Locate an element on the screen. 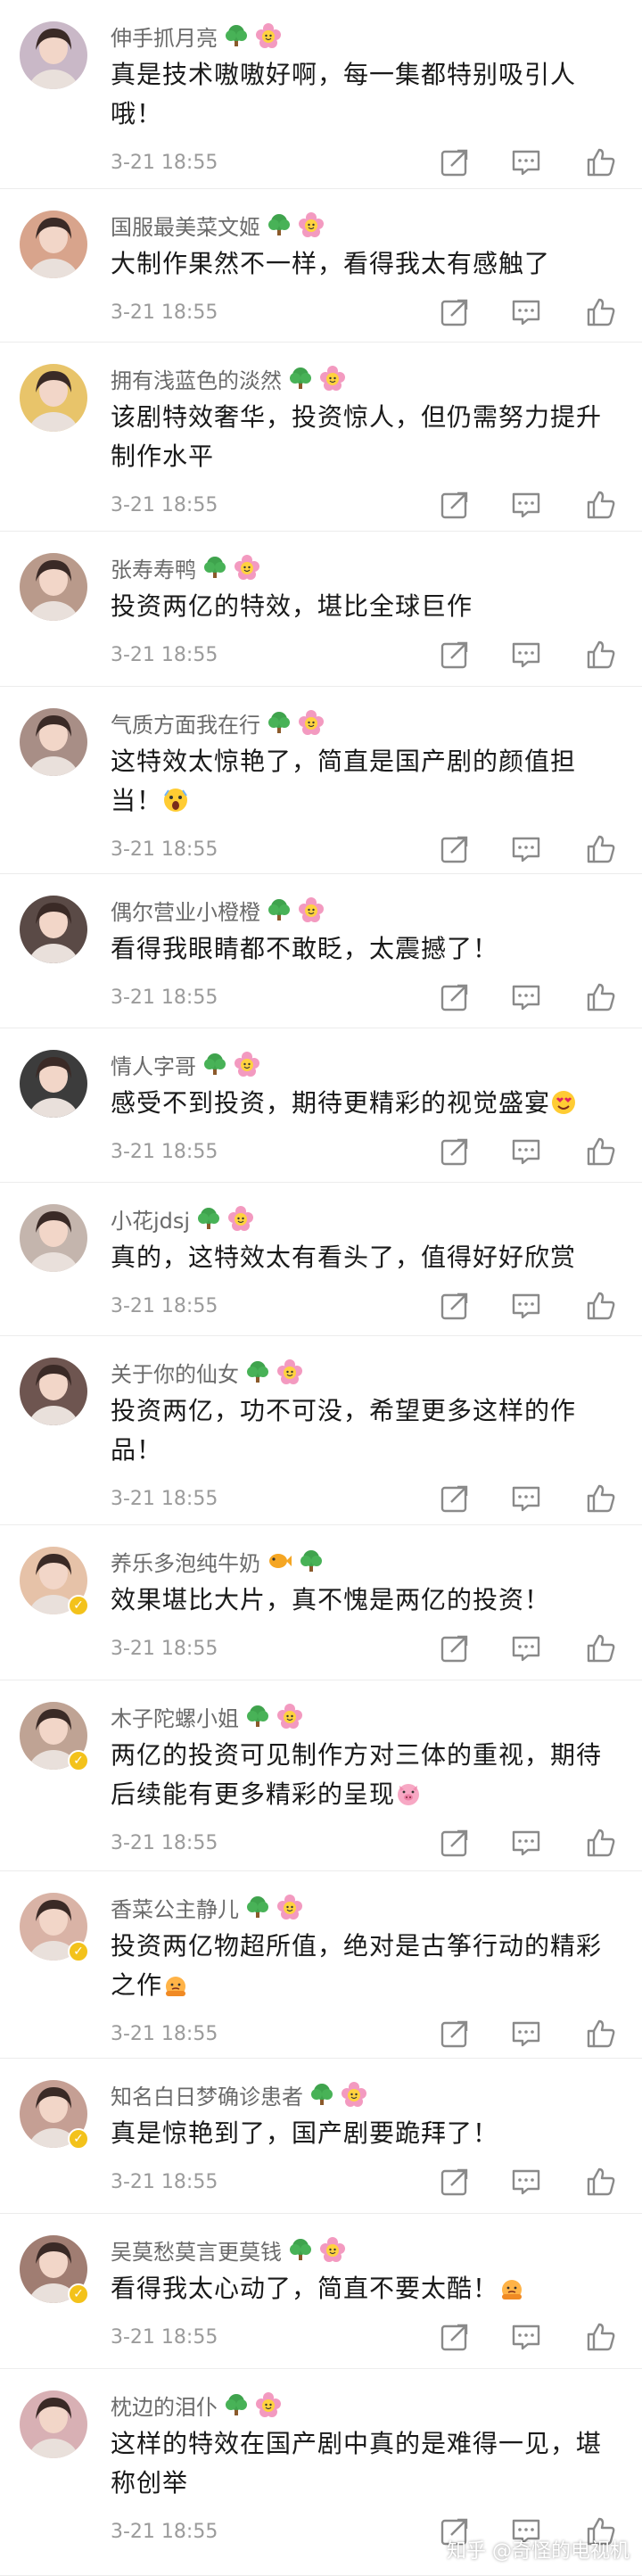 Image resolution: width=642 pixels, height=2576 pixels. comment-item: ✓ 养乐多泡纯牛奶 效果堪比大片，真不愧是两亿的投资！ 3-21 18:55 is located at coordinates (321, 1602).